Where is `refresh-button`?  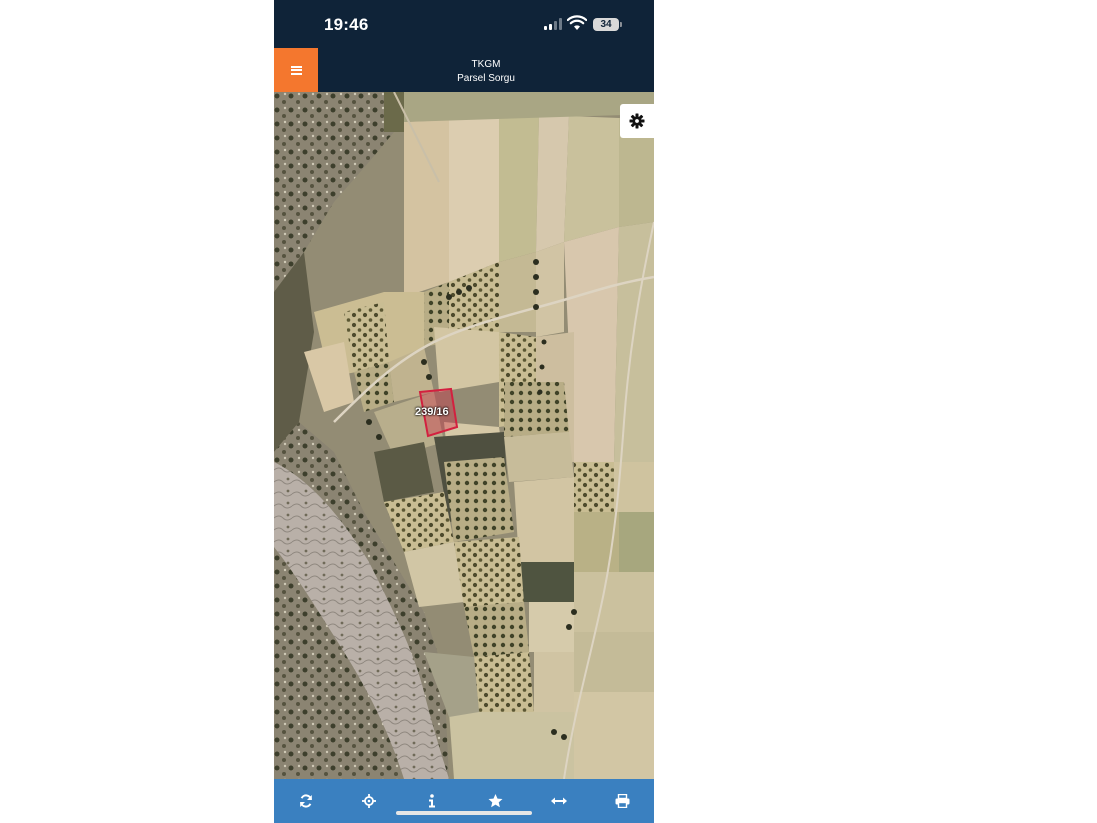
refresh-button is located at coordinates (306, 801).